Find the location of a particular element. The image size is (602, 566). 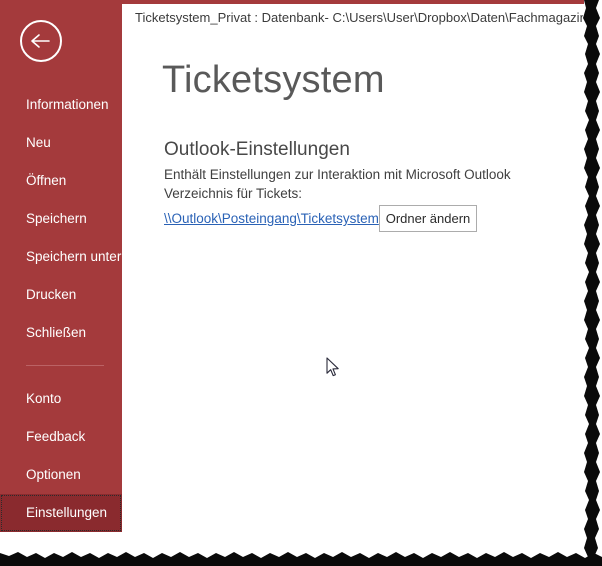

sidebar-item-speichern: Speichern is located at coordinates (61, 219).